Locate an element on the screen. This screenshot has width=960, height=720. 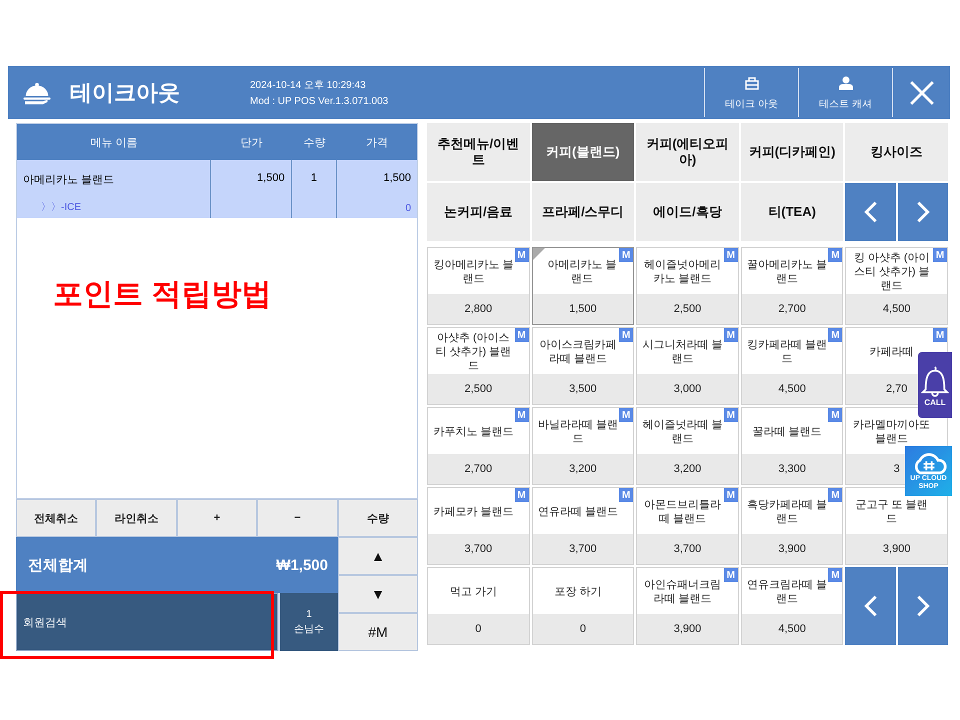
category-tab: 커피(에티오피아) is located at coordinates (687, 152).